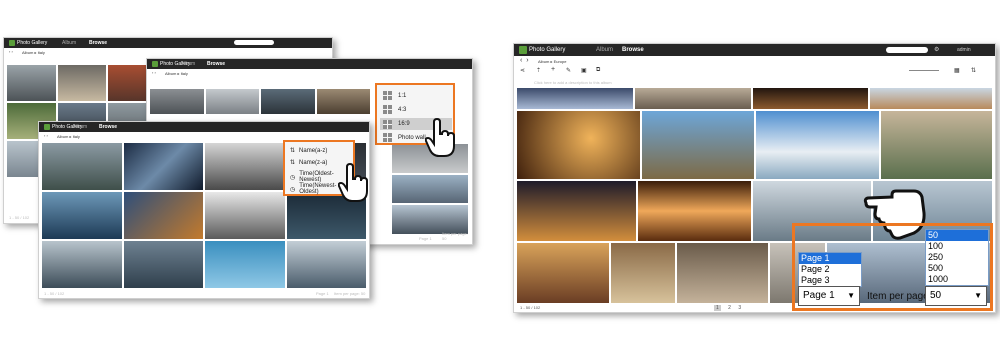 The image size is (1000, 350). I want to click on ipp-options-list: 50 100 250 500 1000, so click(957, 257).